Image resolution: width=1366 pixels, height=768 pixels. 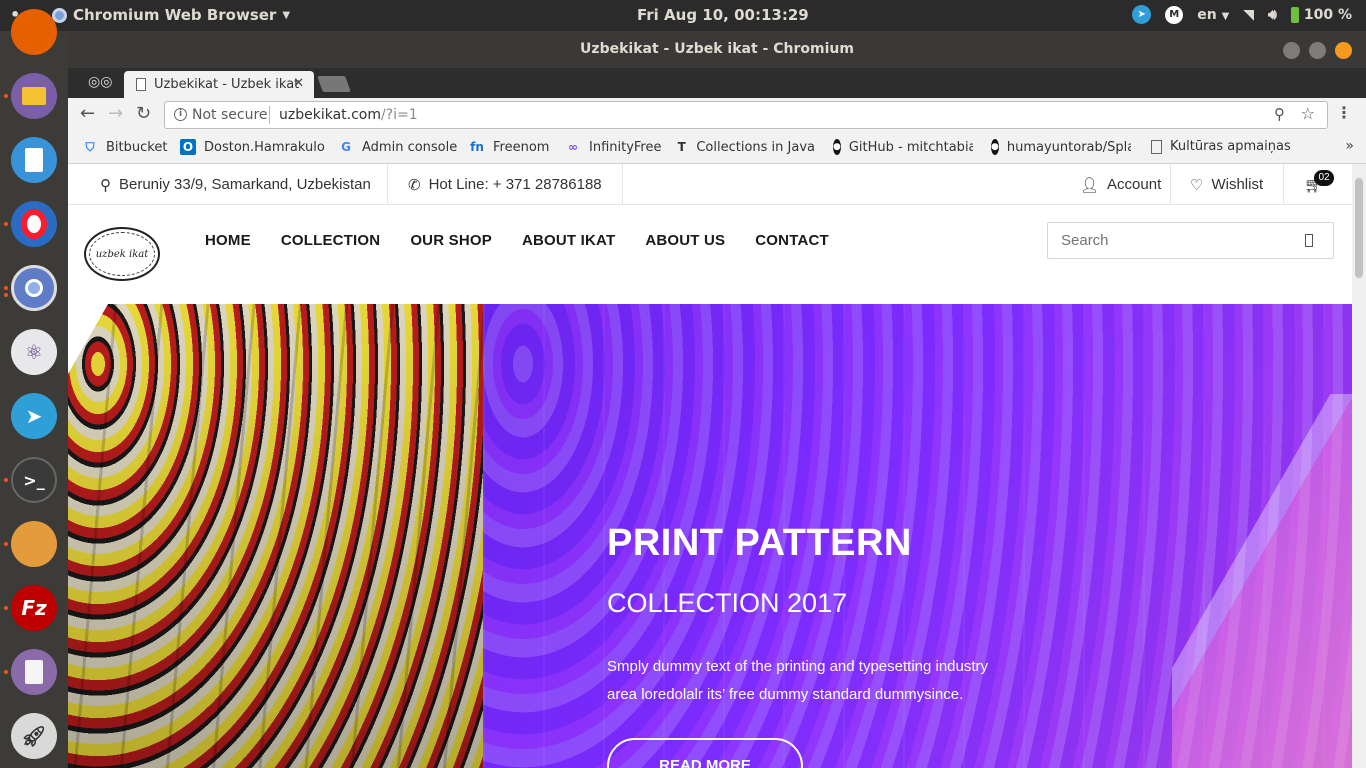 What do you see at coordinates (1207, 14) in the screenshot?
I see `language-label: en` at bounding box center [1207, 14].